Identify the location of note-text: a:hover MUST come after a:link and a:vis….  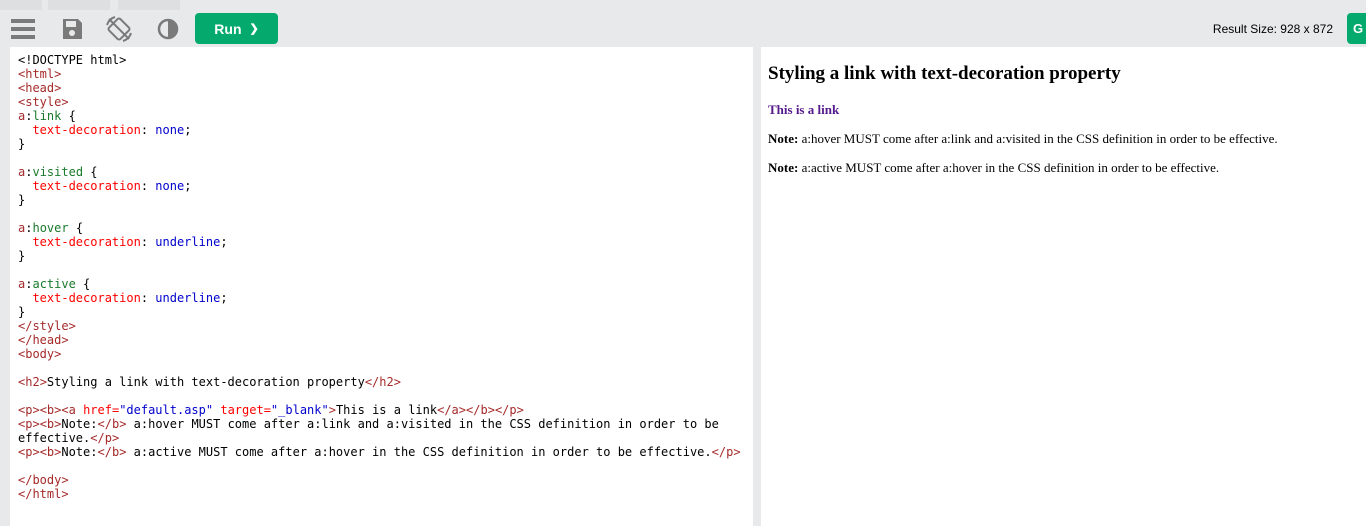
(1038, 138).